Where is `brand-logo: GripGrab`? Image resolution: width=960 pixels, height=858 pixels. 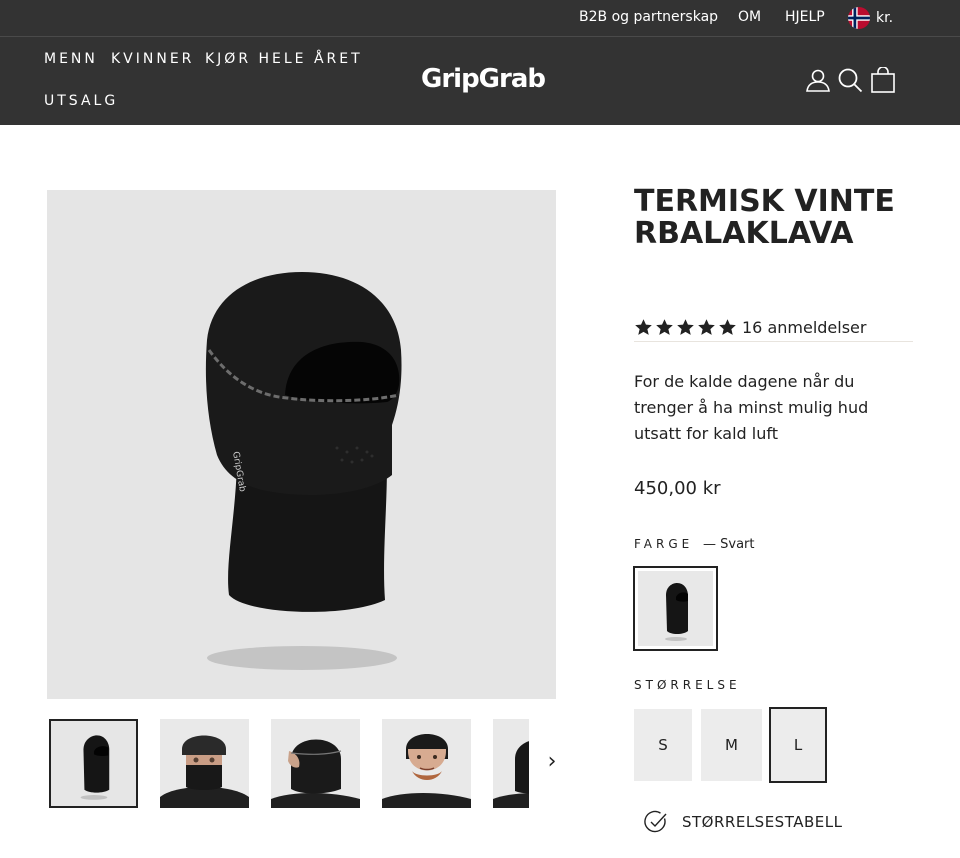 brand-logo: GripGrab is located at coordinates (483, 79).